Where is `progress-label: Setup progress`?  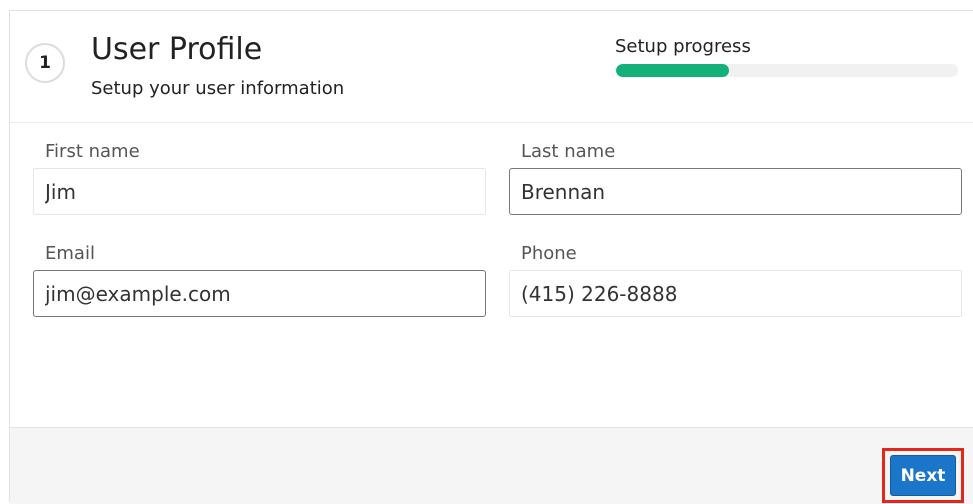
progress-label: Setup progress is located at coordinates (683, 46).